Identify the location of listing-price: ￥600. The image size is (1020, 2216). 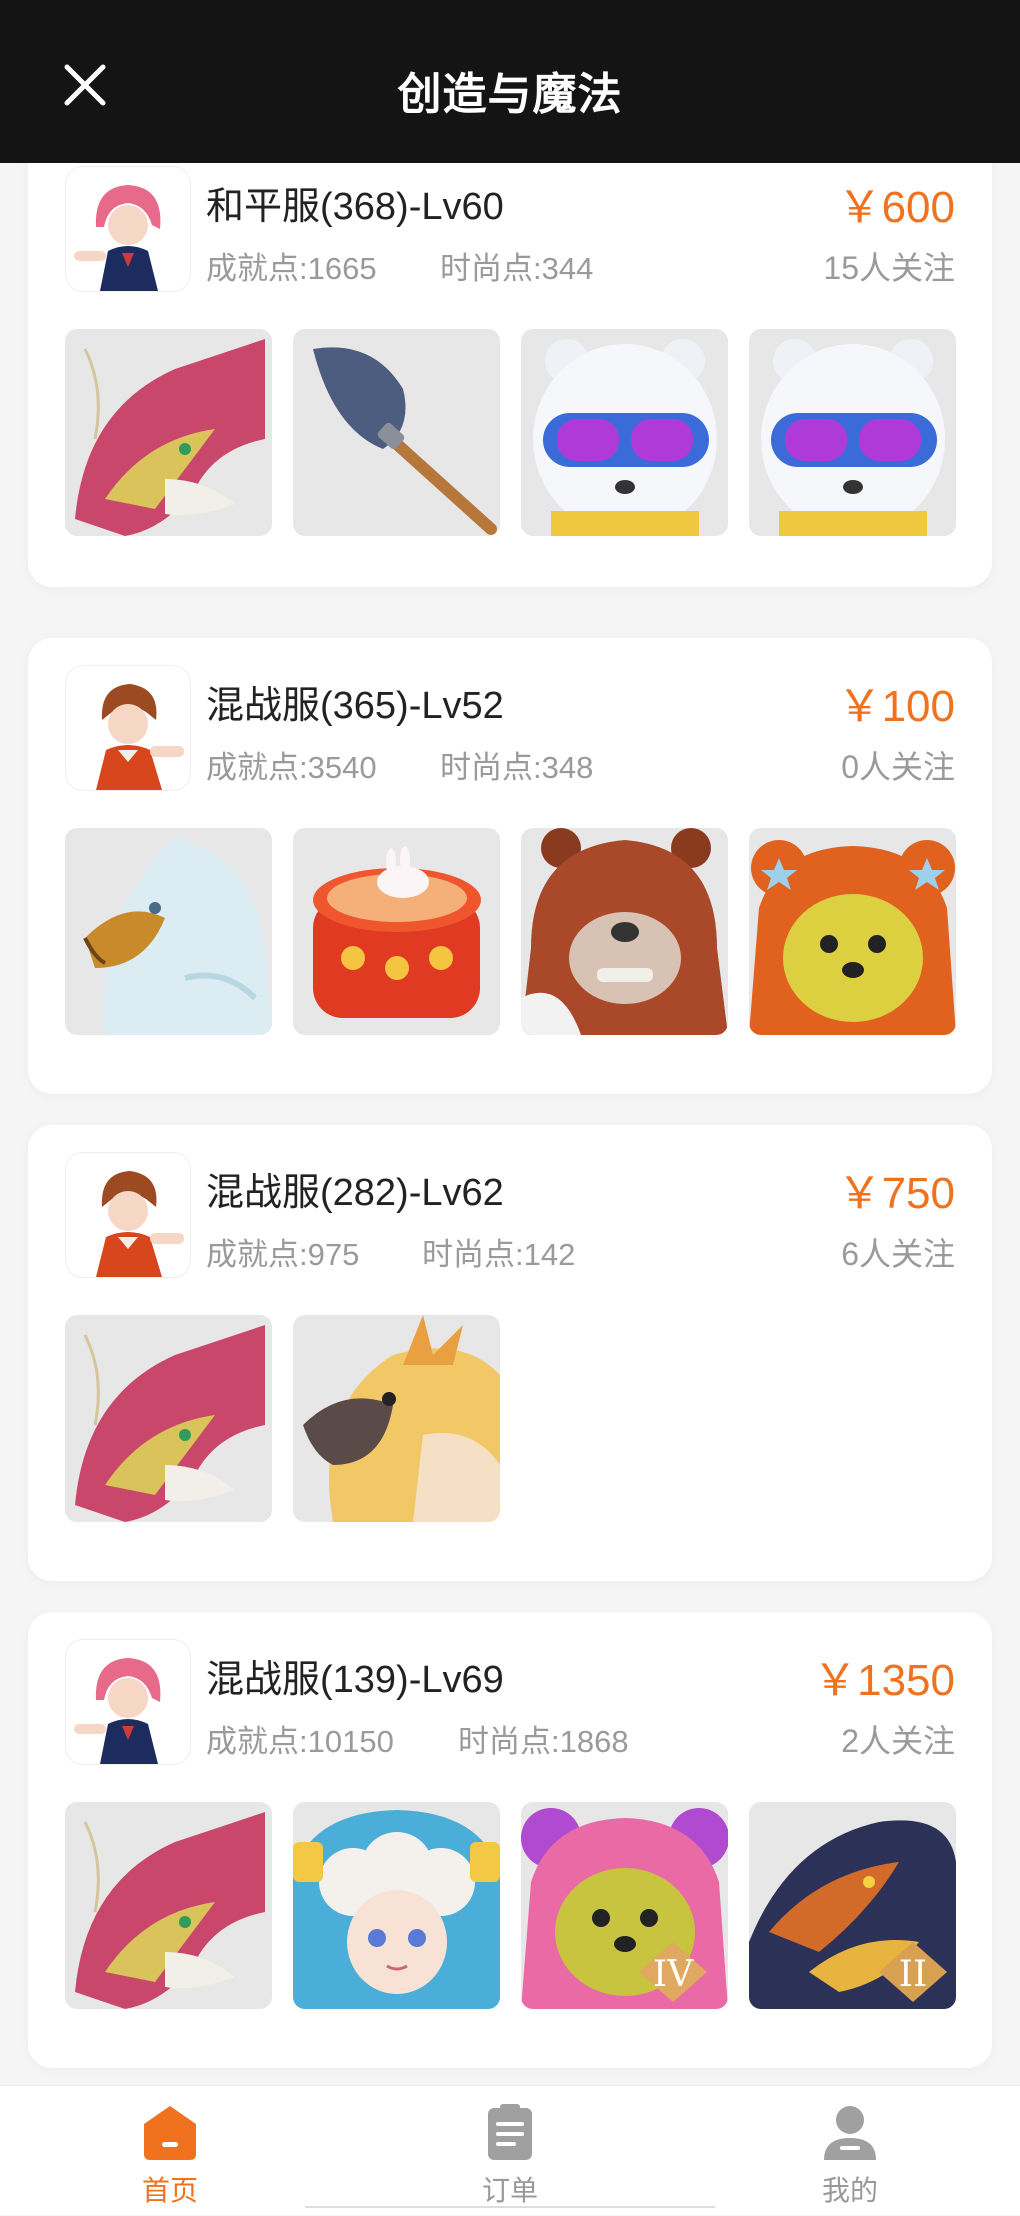
(896, 207).